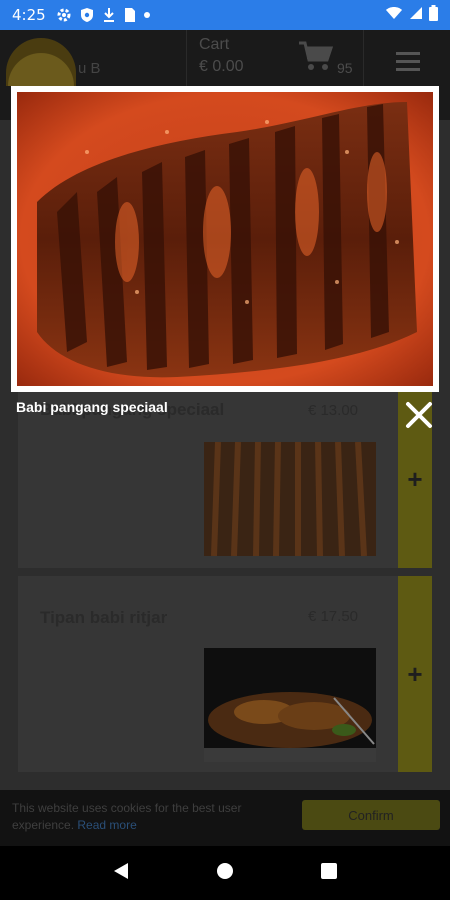 This screenshot has height=900, width=450. I want to click on home-icon, so click(225, 873).